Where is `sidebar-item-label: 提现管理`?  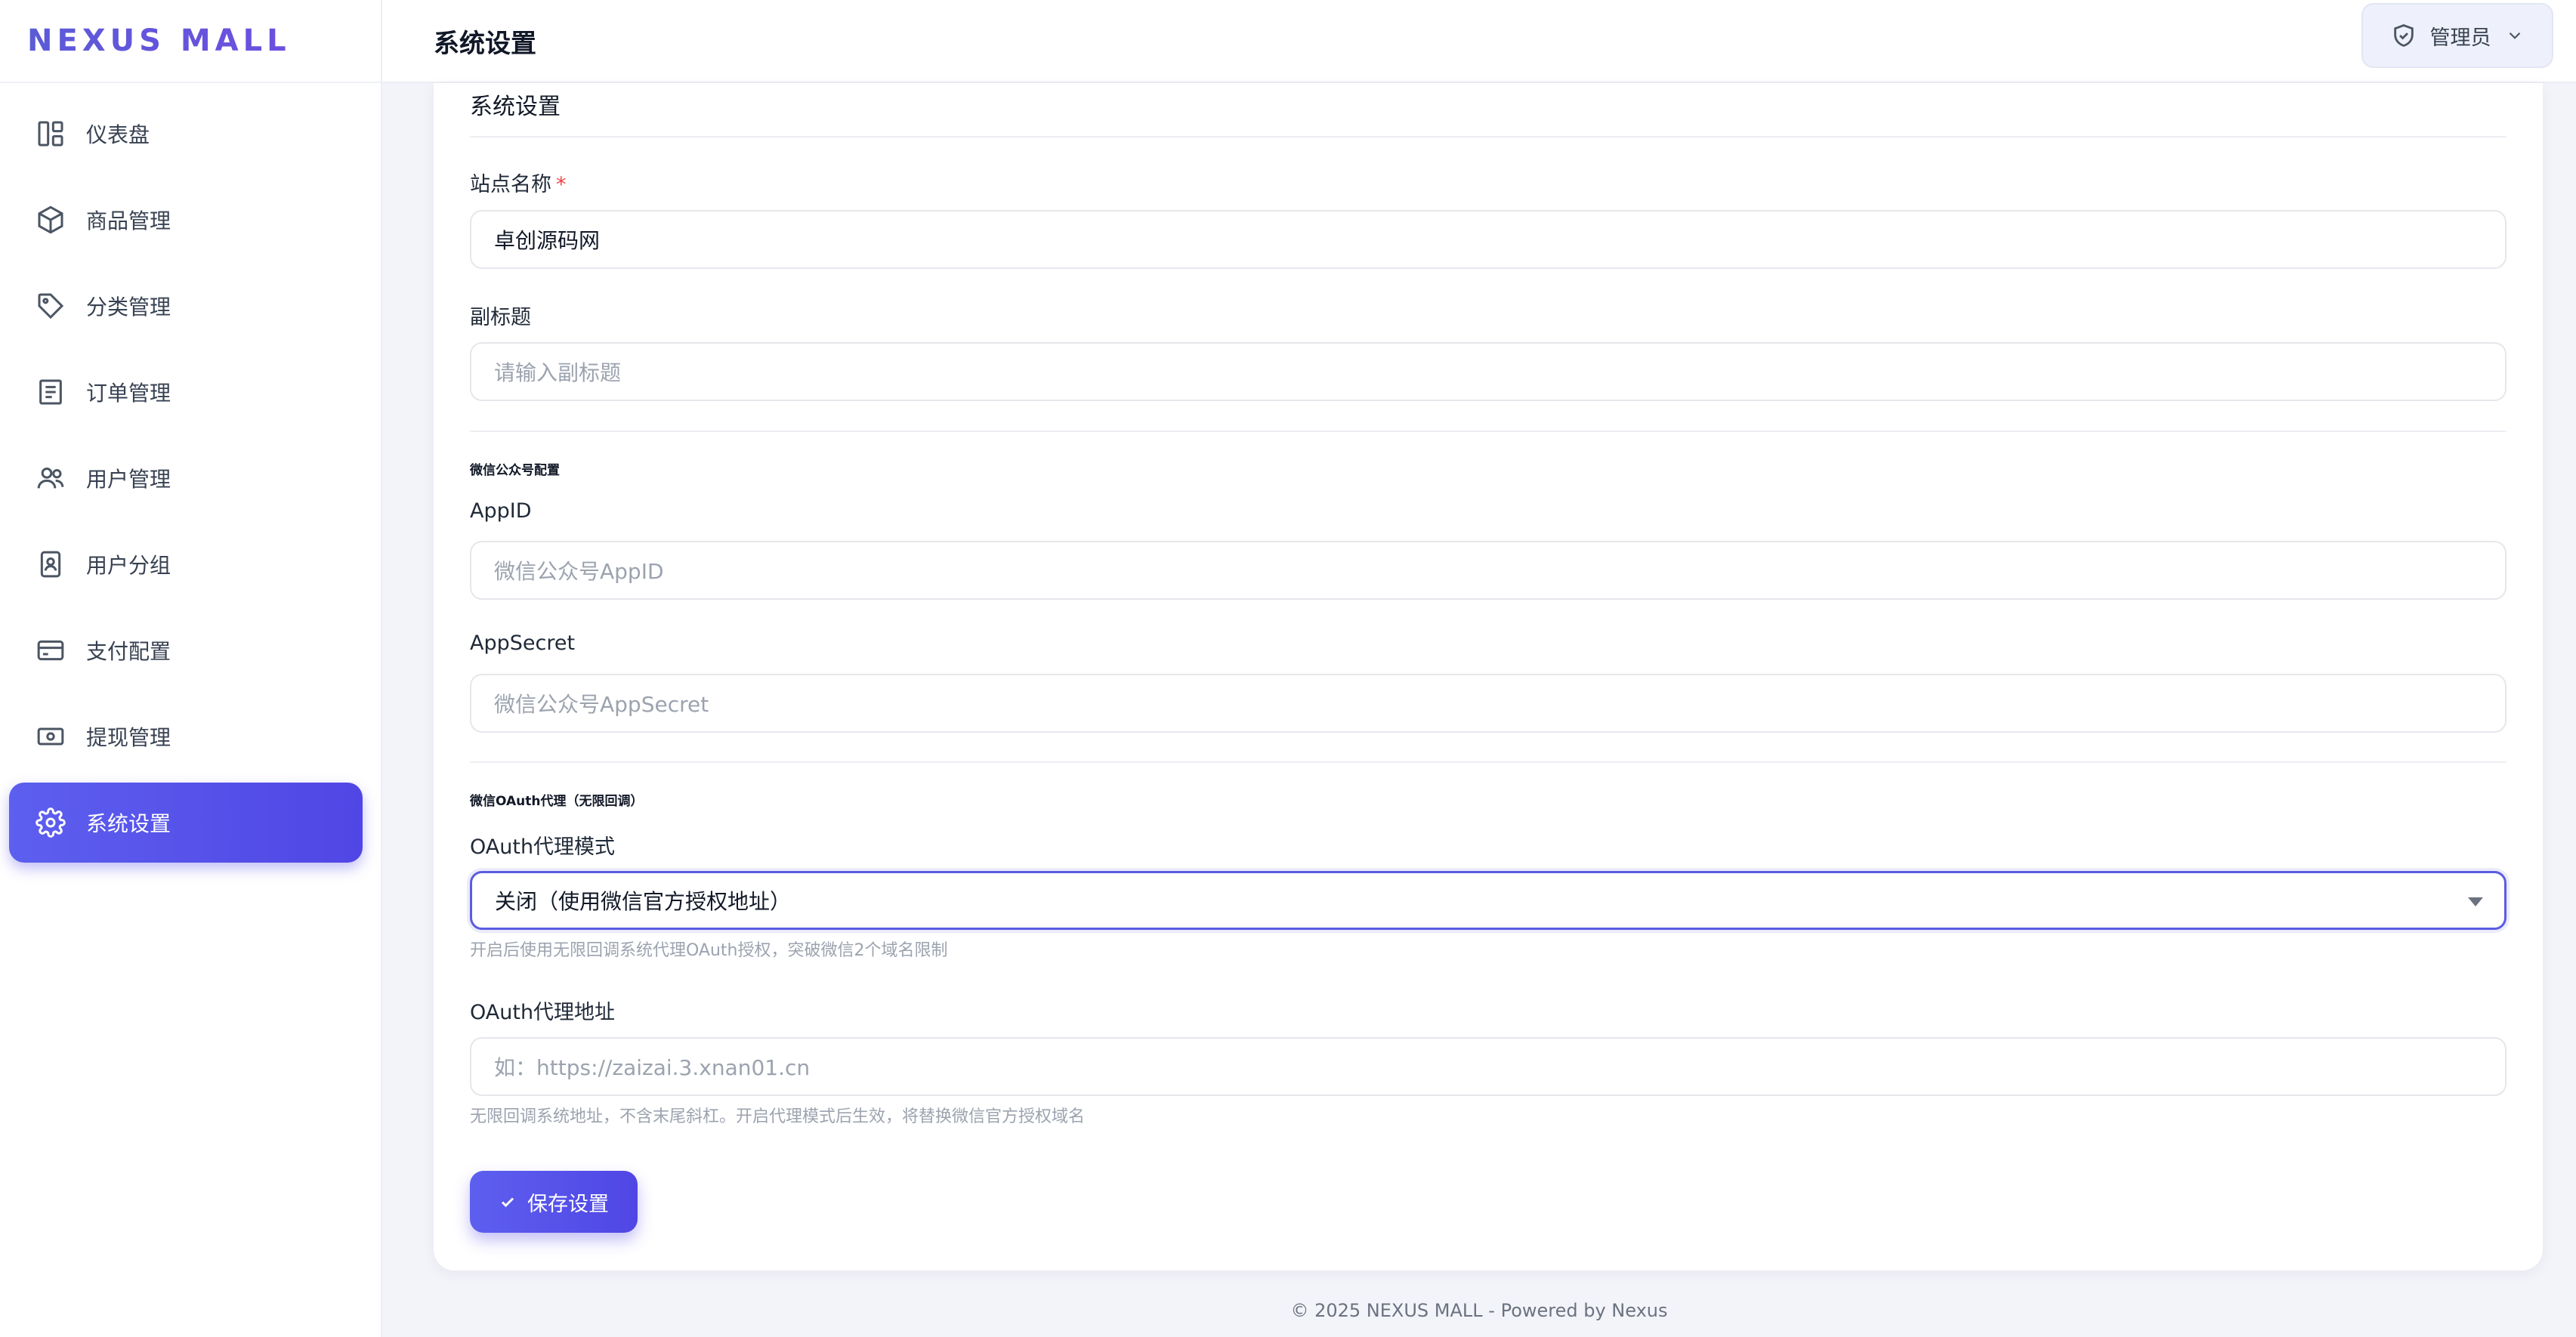
sidebar-item-label: 提现管理 is located at coordinates (128, 737).